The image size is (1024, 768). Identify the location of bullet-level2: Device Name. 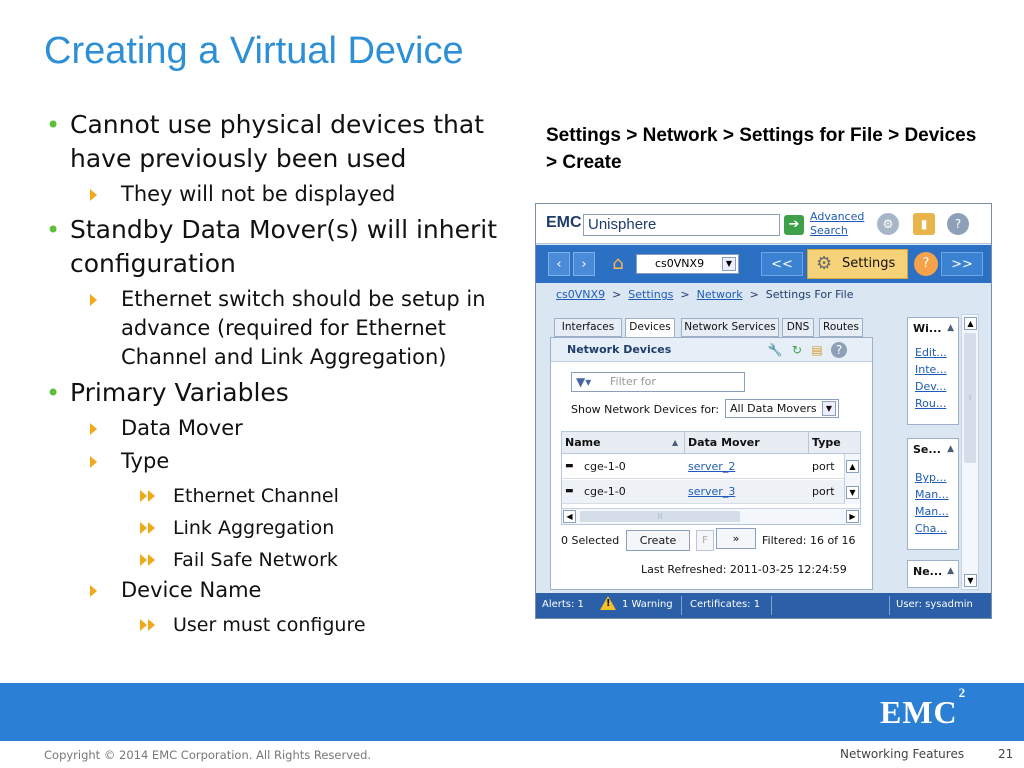
(279, 590).